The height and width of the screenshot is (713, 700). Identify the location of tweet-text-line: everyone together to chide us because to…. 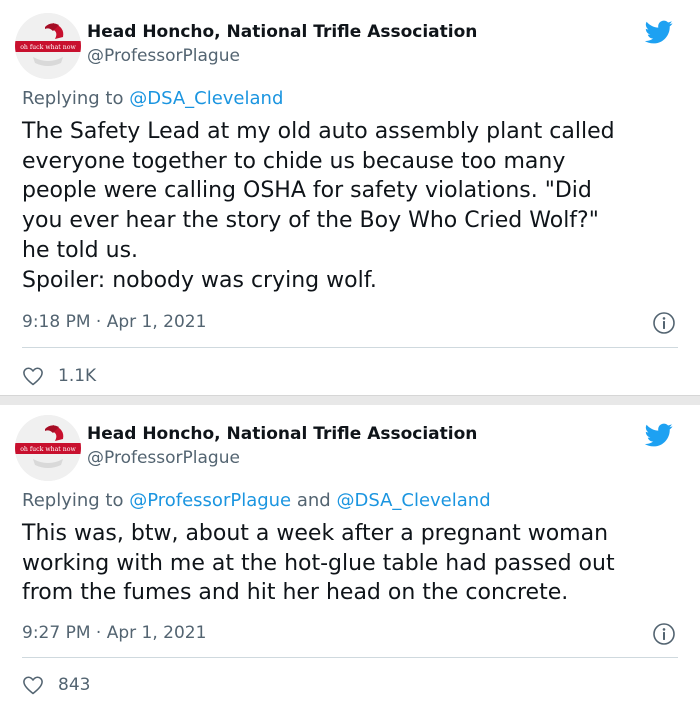
(294, 161).